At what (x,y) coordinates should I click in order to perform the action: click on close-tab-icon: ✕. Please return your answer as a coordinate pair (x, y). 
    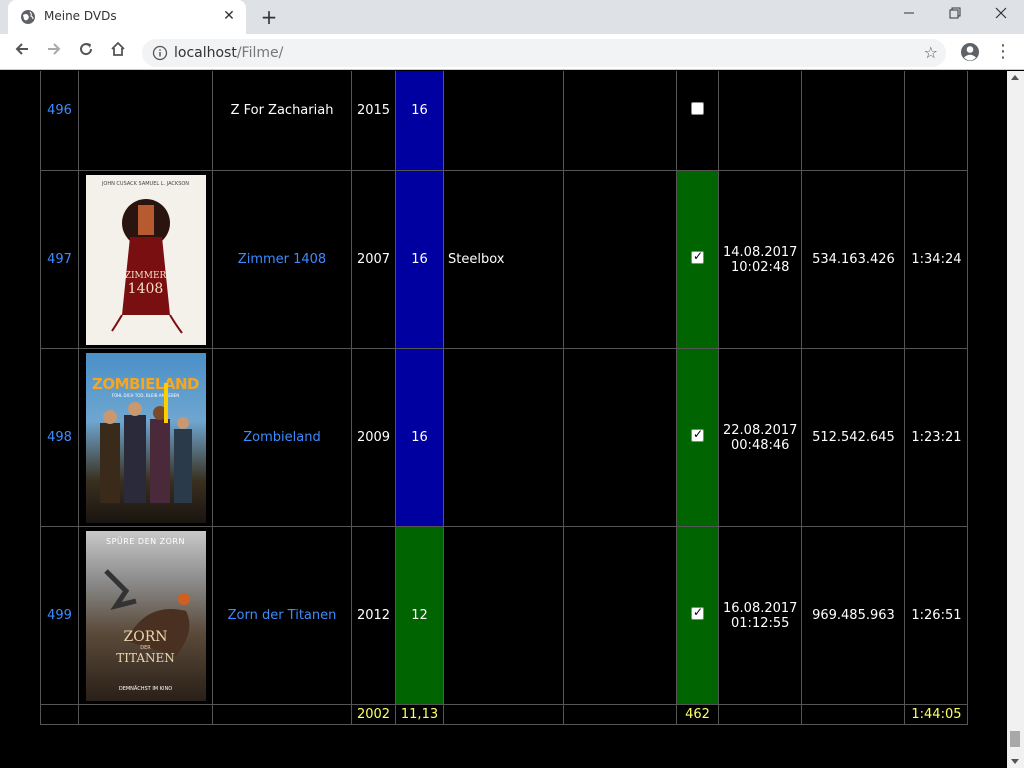
    Looking at the image, I should click on (229, 16).